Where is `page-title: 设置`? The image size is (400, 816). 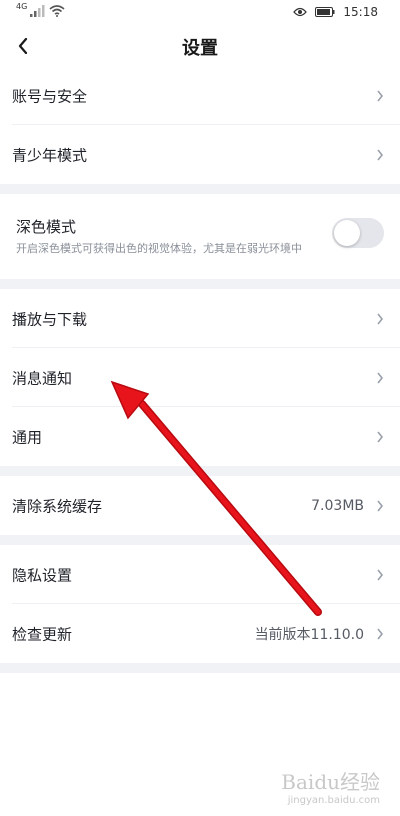
page-title: 设置 is located at coordinates (200, 48).